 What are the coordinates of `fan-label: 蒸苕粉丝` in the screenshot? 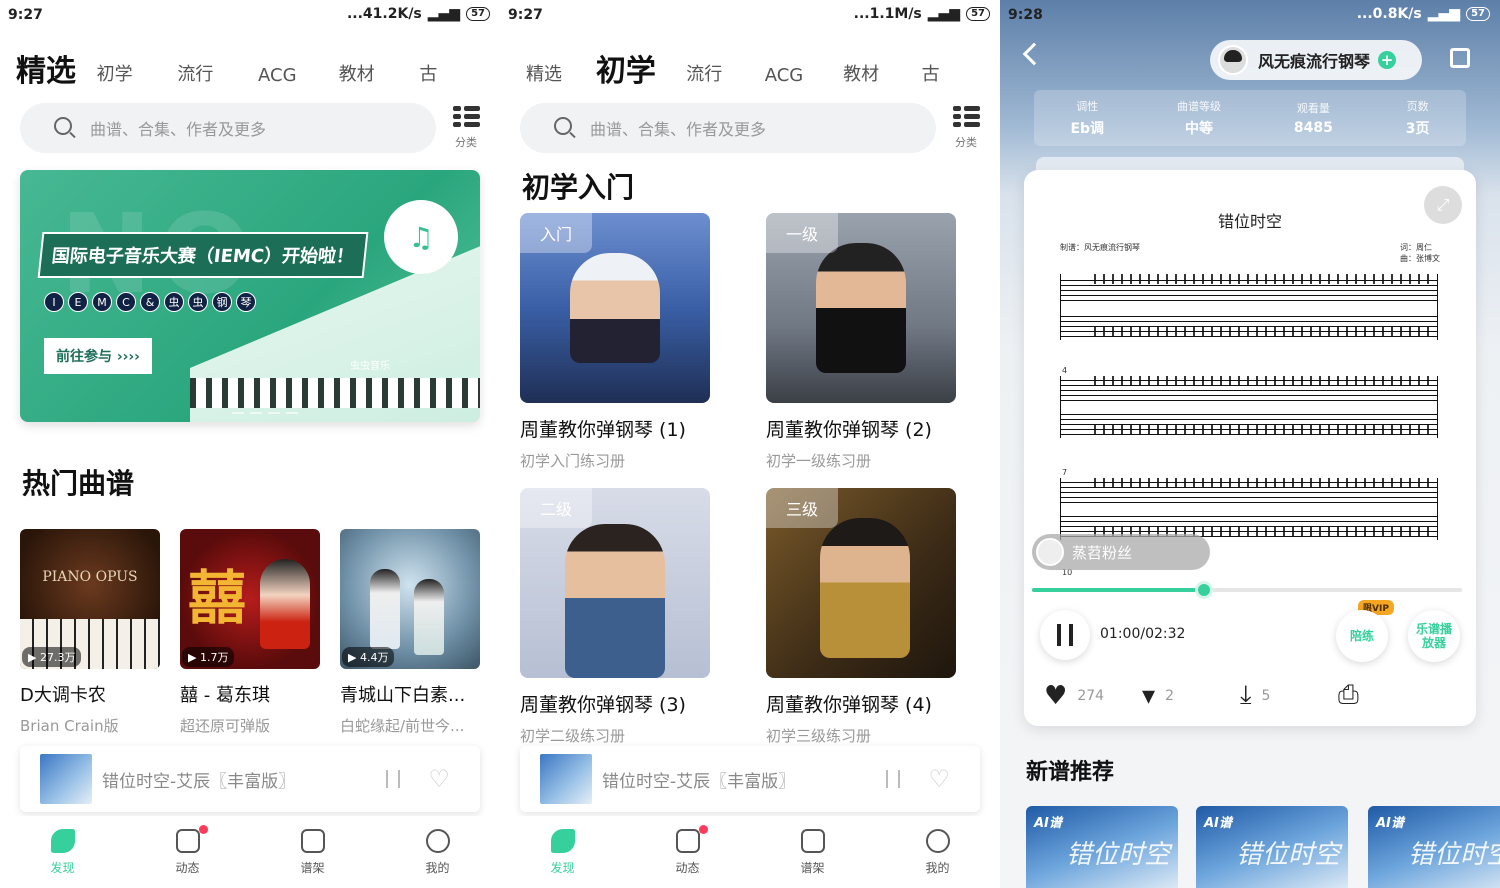 It's located at (1102, 552).